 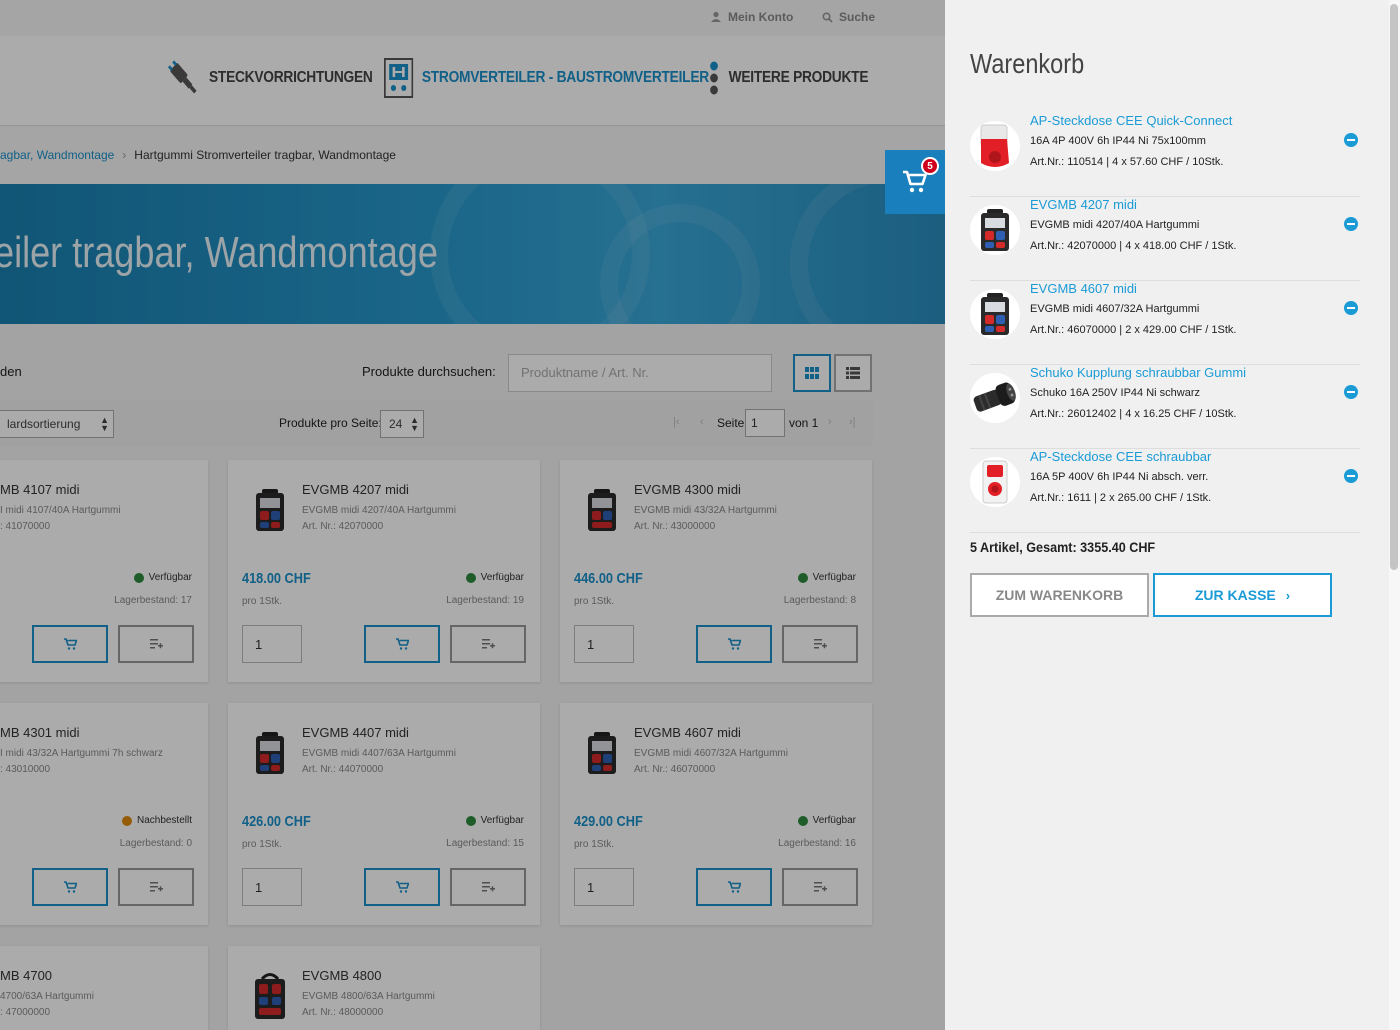 I want to click on product-name: MB 4700, so click(x=26, y=975).